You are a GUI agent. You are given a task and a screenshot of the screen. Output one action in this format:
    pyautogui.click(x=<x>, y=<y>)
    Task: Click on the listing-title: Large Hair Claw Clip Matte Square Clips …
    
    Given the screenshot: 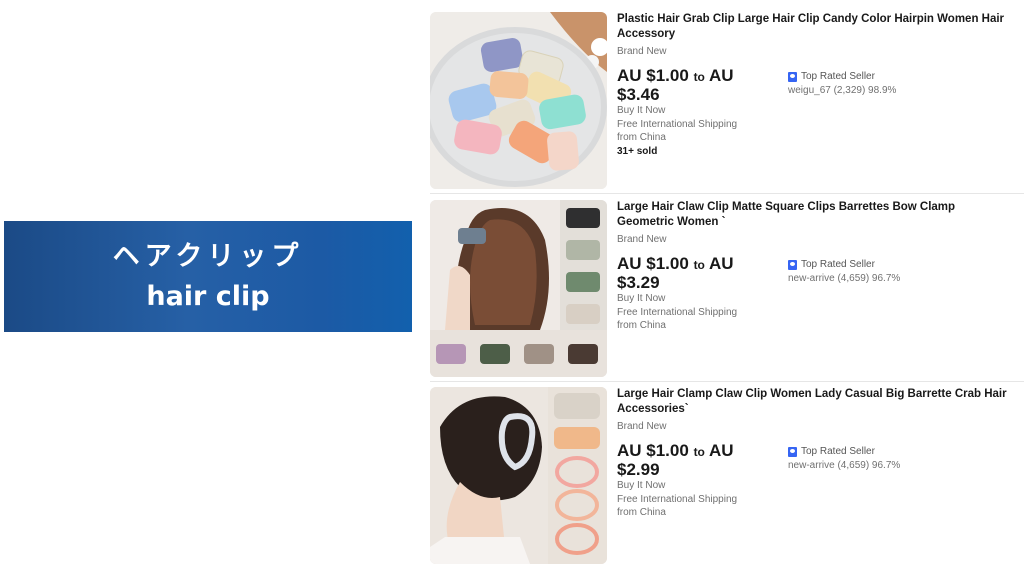 What is the action you would take?
    pyautogui.click(x=814, y=215)
    